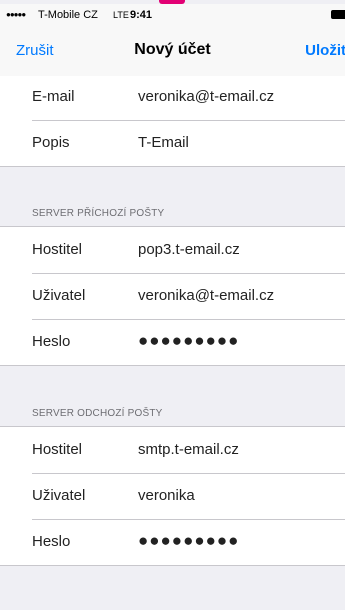 This screenshot has height=610, width=345. Describe the element at coordinates (57, 449) in the screenshot. I see `outgoing-host-label: Hostitel` at that location.